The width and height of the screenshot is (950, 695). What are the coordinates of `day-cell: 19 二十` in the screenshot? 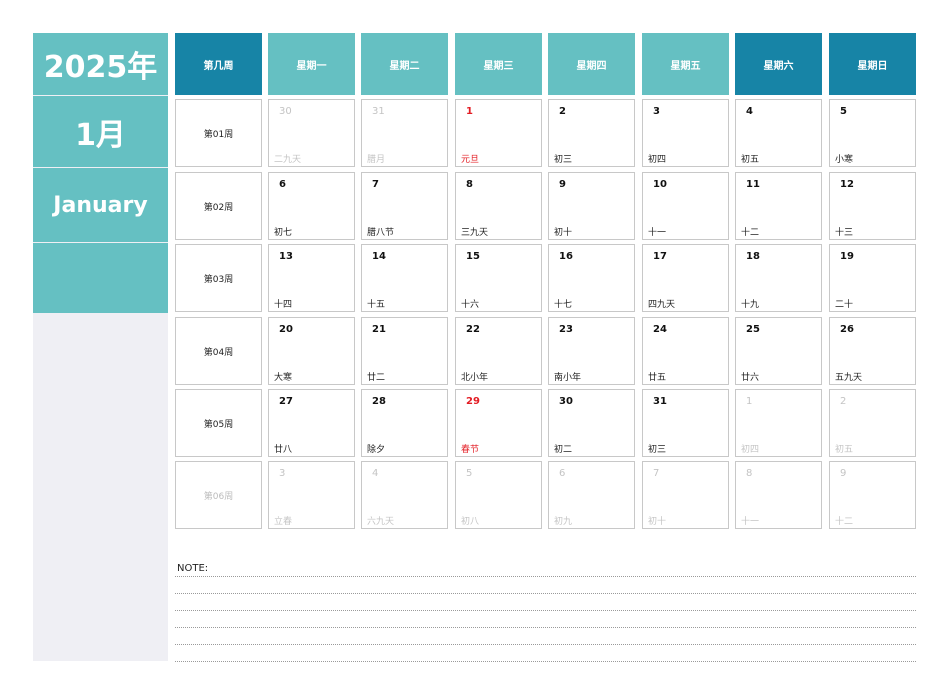 It's located at (872, 278).